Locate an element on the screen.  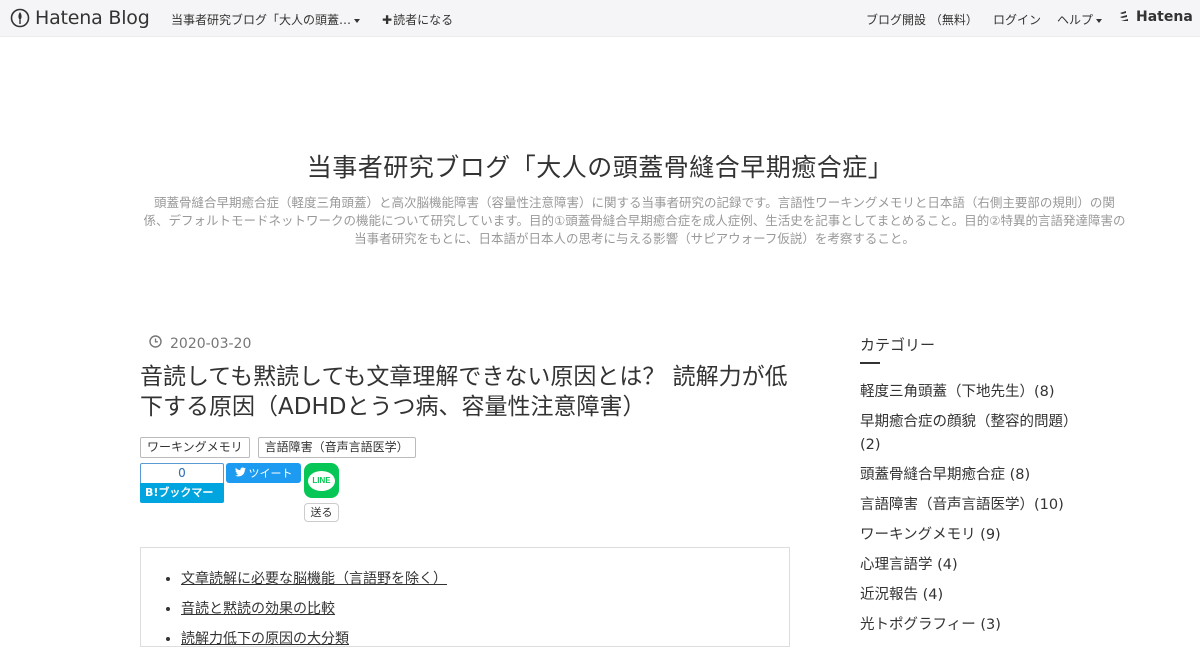
toc-item: 文章読解に必要な脳機能（言語野を除く） is located at coordinates (485, 579).